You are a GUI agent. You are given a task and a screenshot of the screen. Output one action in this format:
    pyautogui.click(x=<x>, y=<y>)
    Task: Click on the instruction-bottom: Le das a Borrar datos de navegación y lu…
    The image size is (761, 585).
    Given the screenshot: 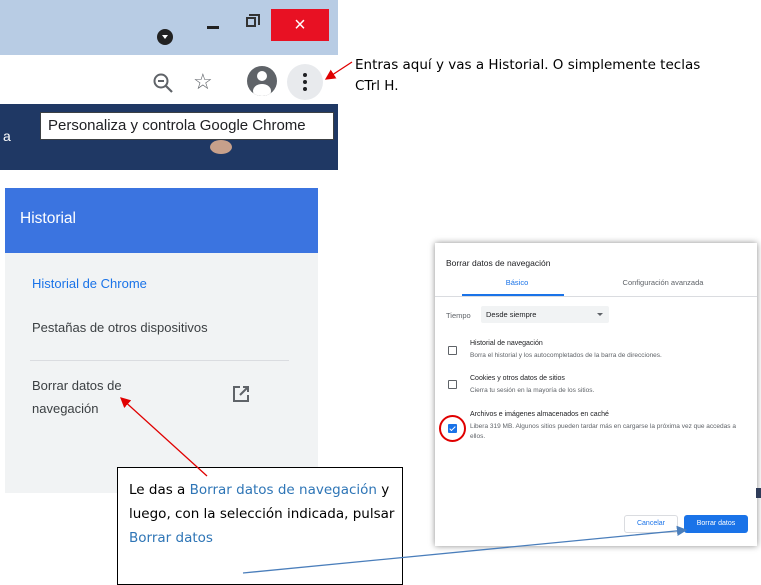 What is the action you would take?
    pyautogui.click(x=260, y=526)
    